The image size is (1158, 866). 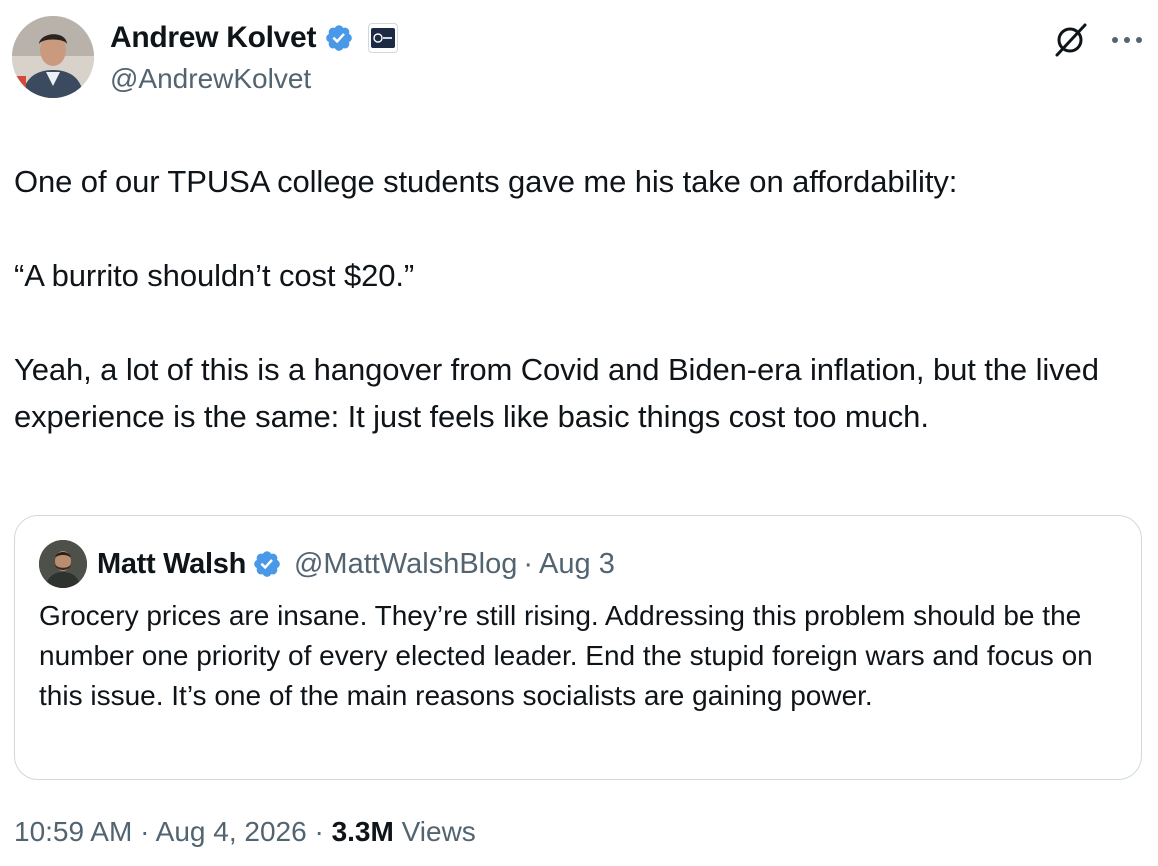 I want to click on post-date: Aug 4, 2026, so click(x=231, y=831).